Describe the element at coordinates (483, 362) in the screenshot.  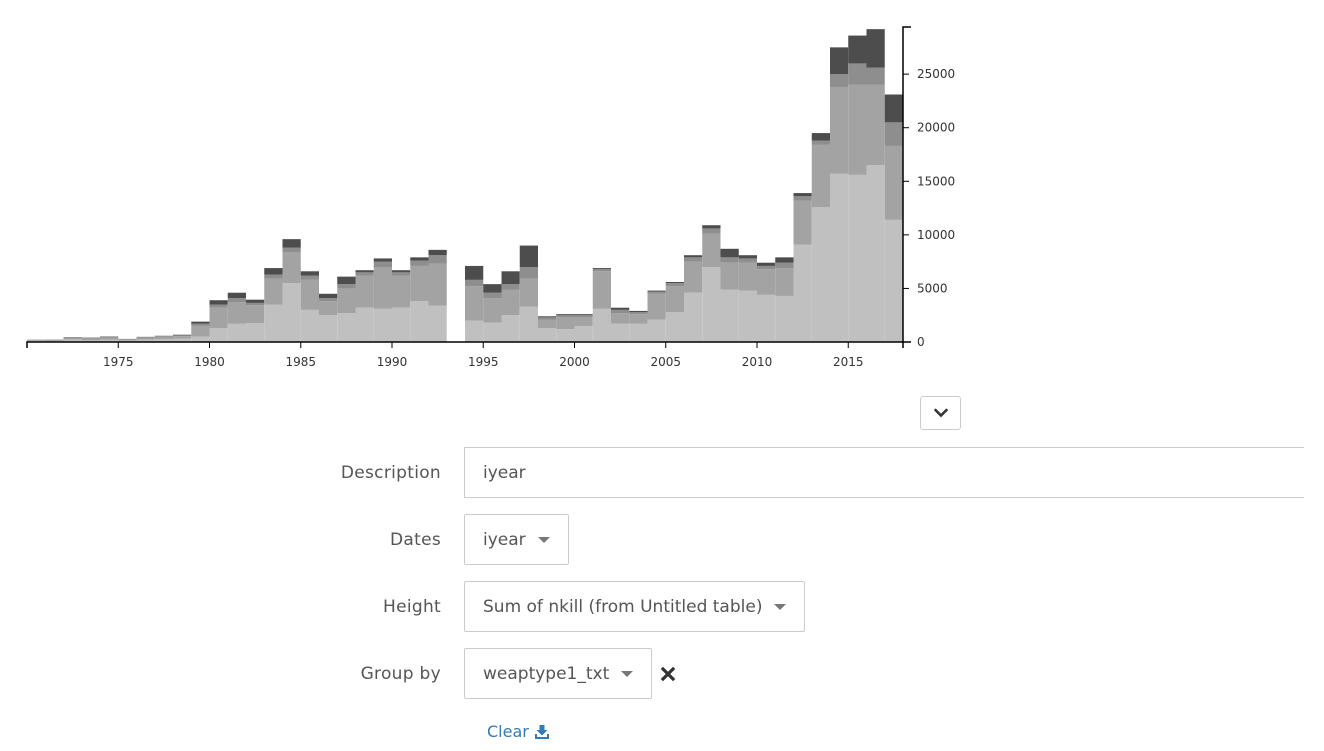
I see `x-tick-label: 1995` at that location.